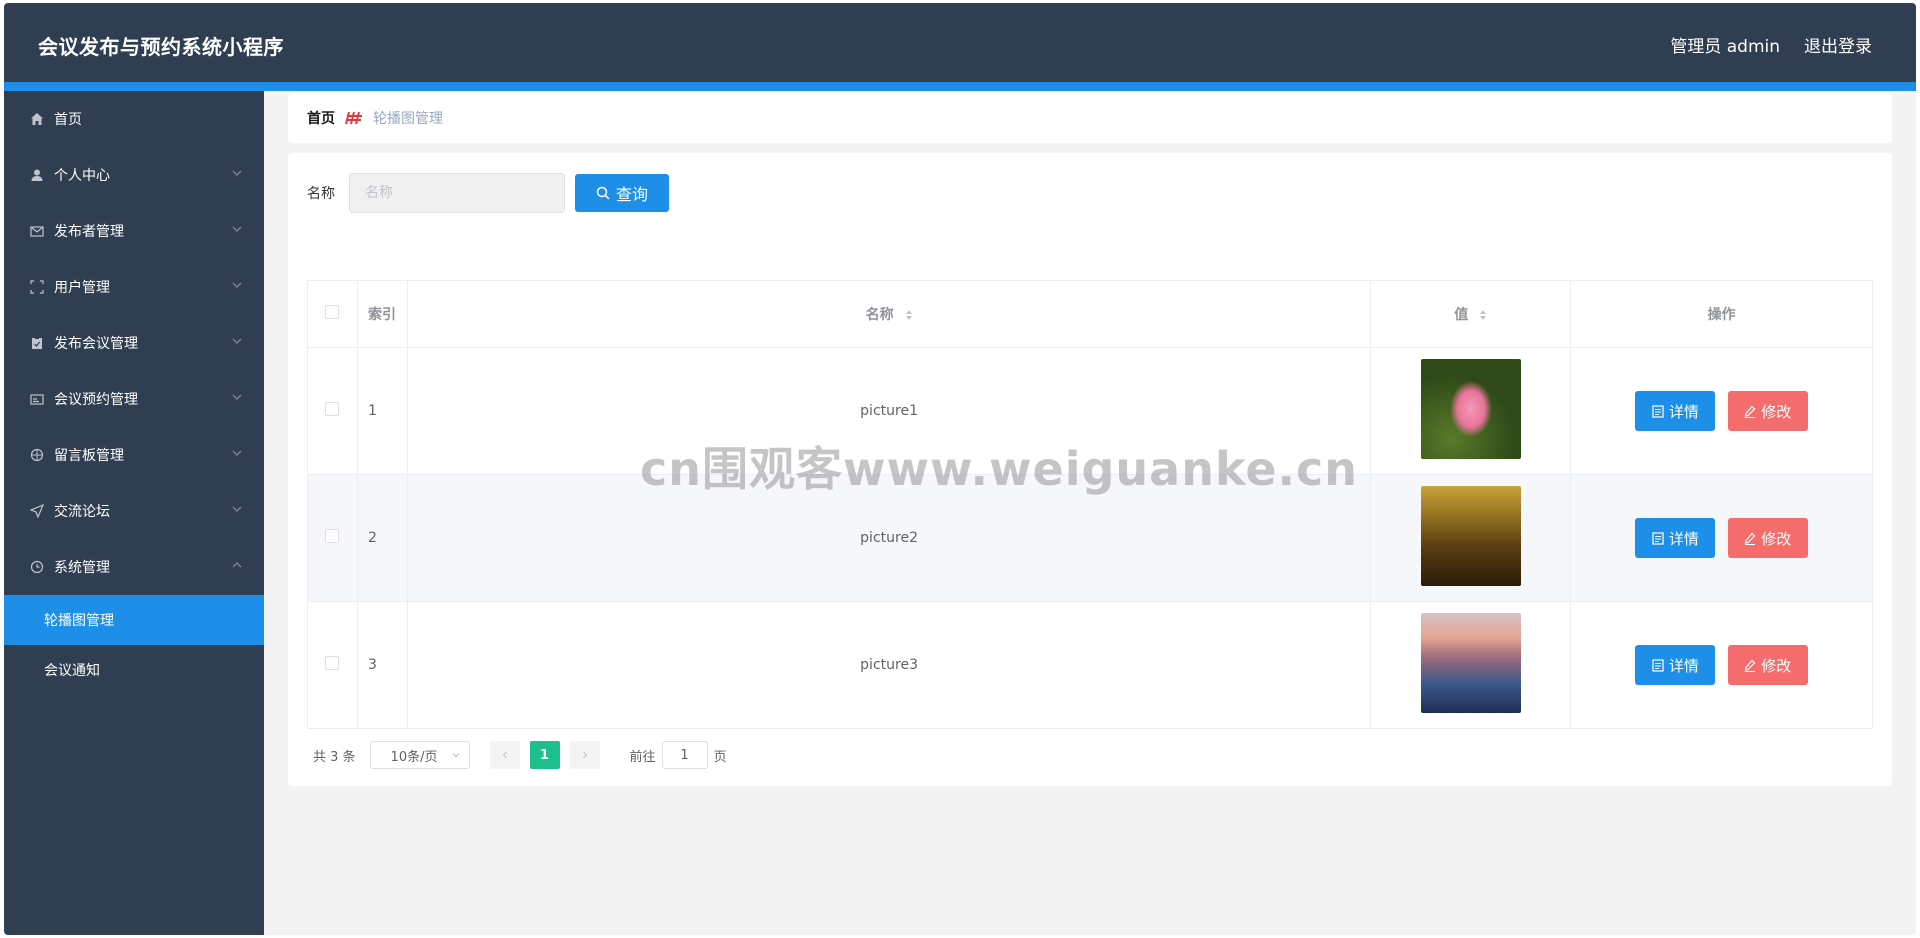 The image size is (1920, 938). I want to click on sidebar-item-meeting-booking: 会议预约管理, so click(134, 399).